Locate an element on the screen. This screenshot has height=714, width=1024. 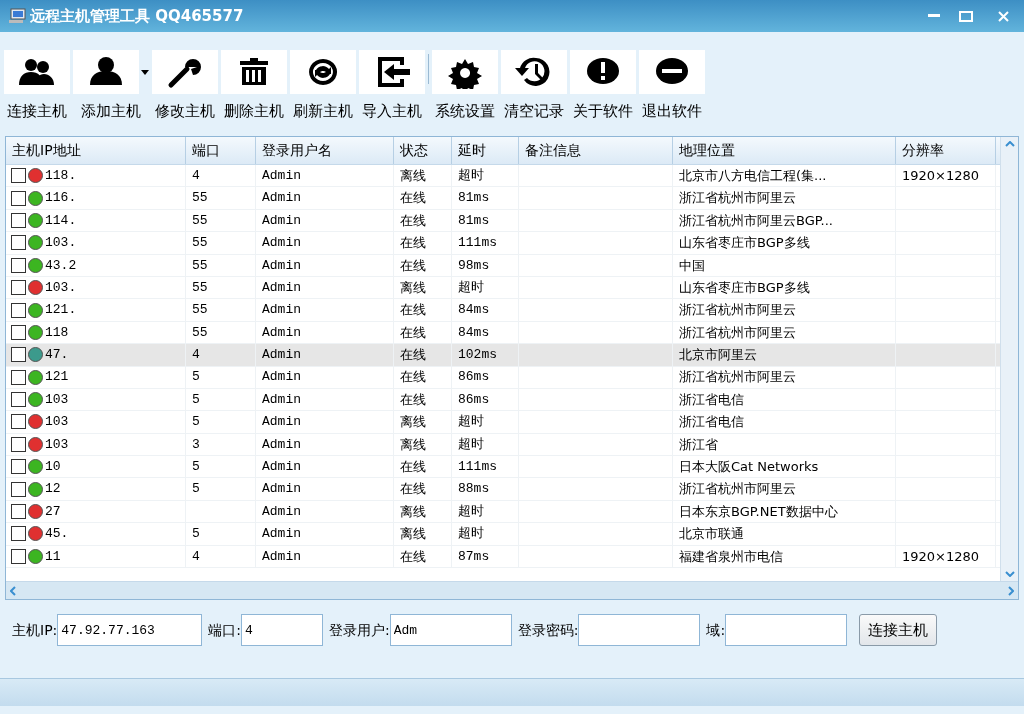
table-cell-text: 1920×1280 is located at coordinates (941, 175).